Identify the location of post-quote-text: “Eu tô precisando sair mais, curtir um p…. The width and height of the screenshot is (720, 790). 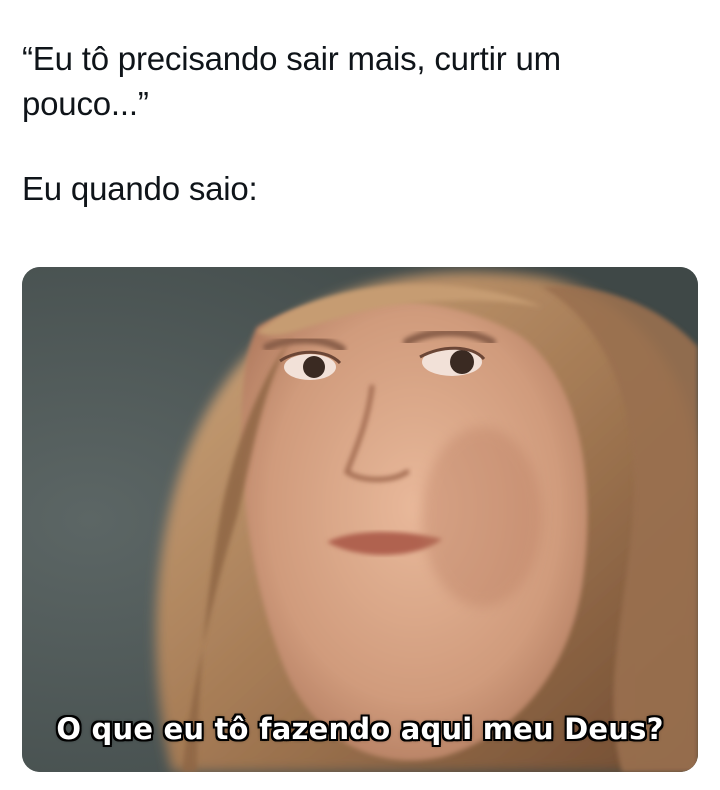
(291, 81).